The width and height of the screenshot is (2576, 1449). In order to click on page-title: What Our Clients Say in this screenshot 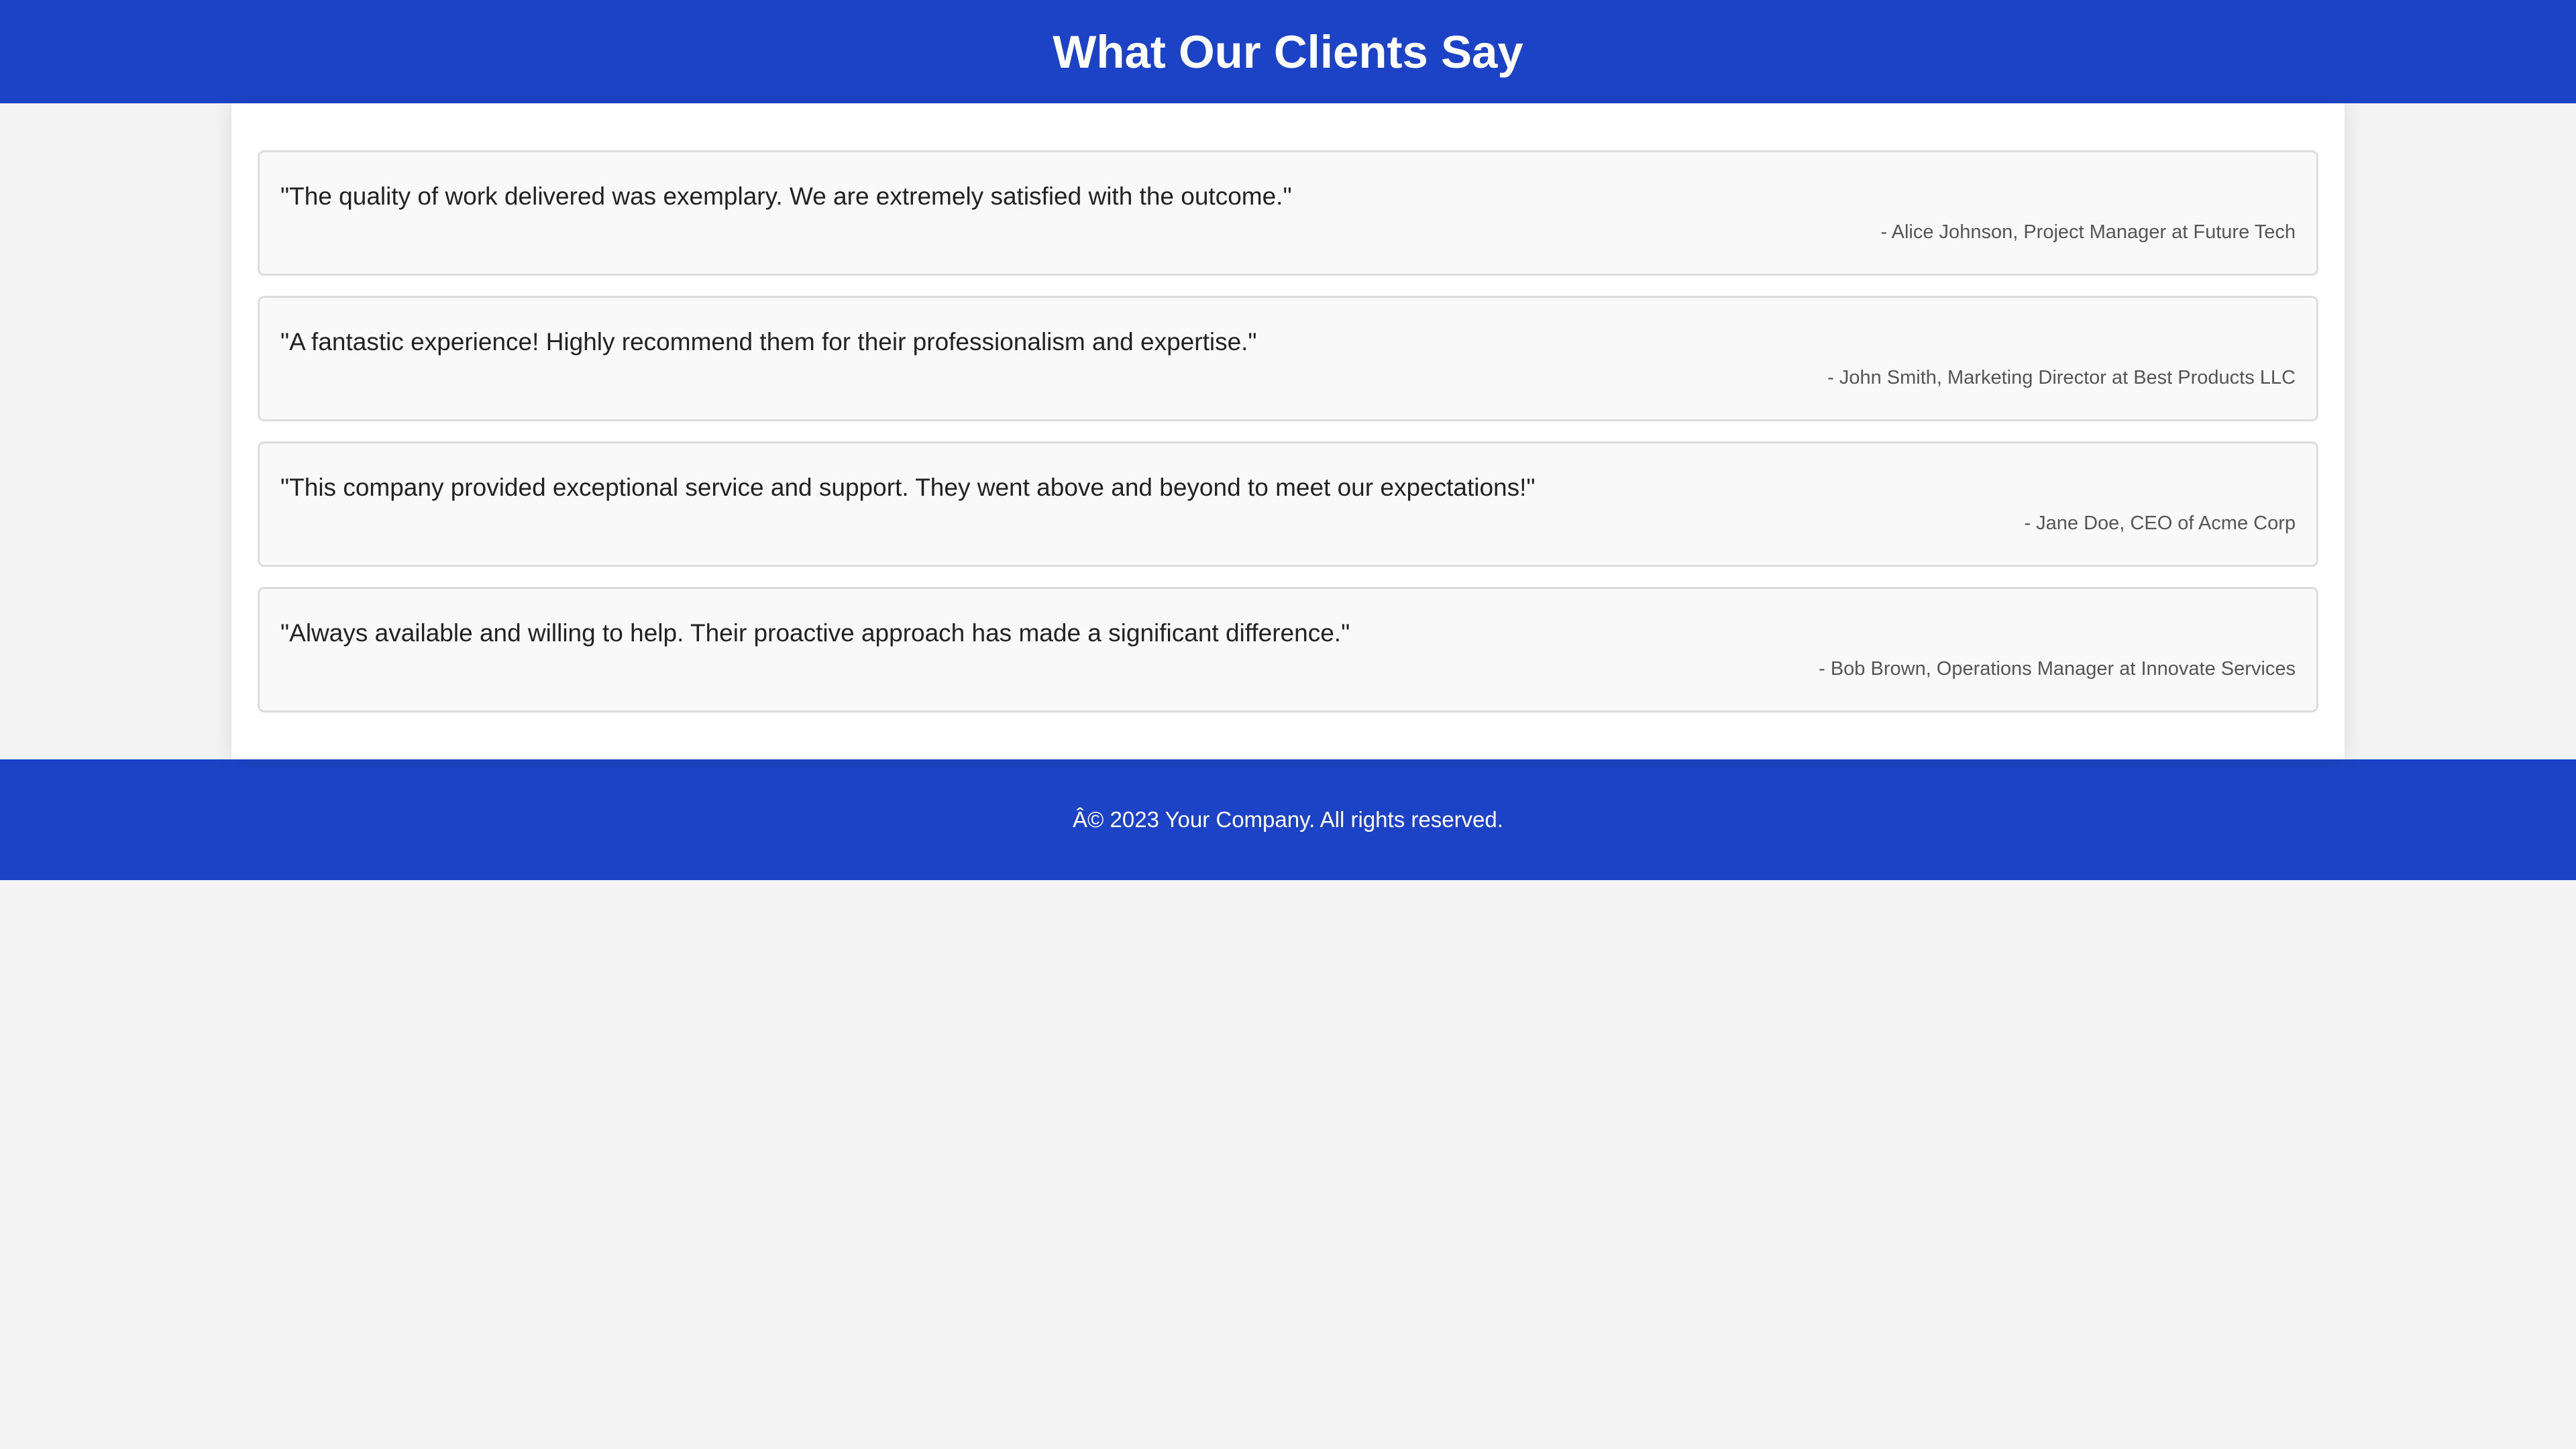, I will do `click(1288, 51)`.